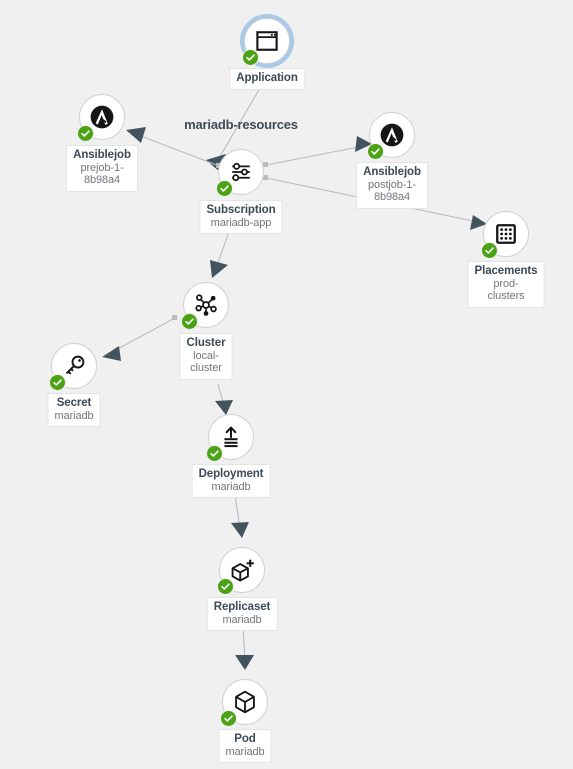 The image size is (573, 769). What do you see at coordinates (173, 147) in the screenshot?
I see `edge-subscription-to-ansiblejob-prejob` at bounding box center [173, 147].